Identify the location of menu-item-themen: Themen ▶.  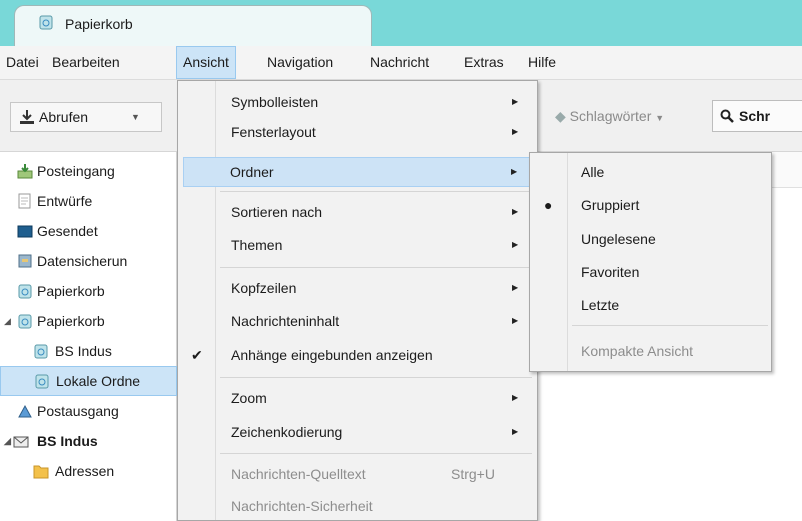
(357, 245).